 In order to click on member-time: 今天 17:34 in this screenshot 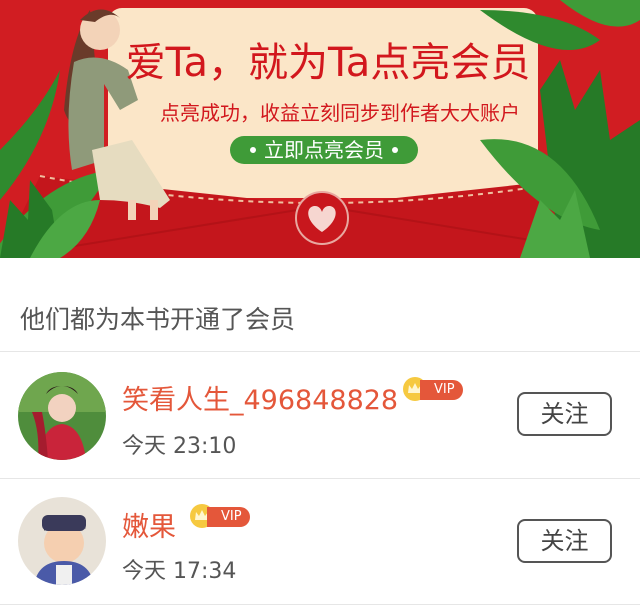, I will do `click(179, 571)`.